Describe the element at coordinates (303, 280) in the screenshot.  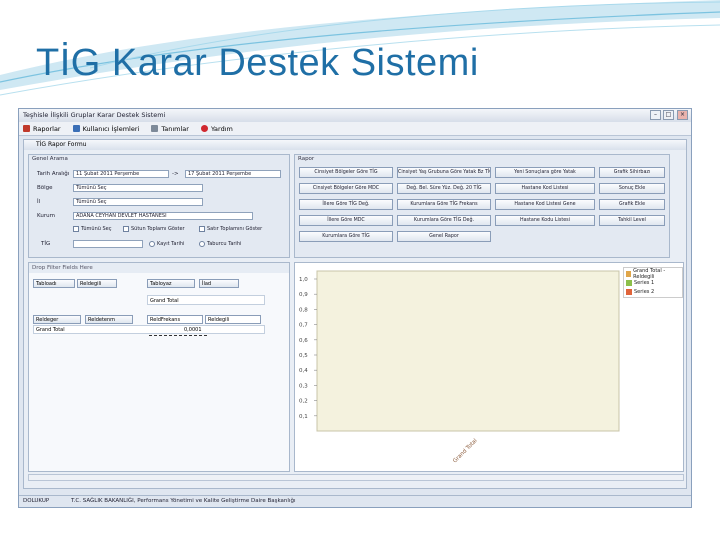
I see `y-tick-label: 1,0` at that location.